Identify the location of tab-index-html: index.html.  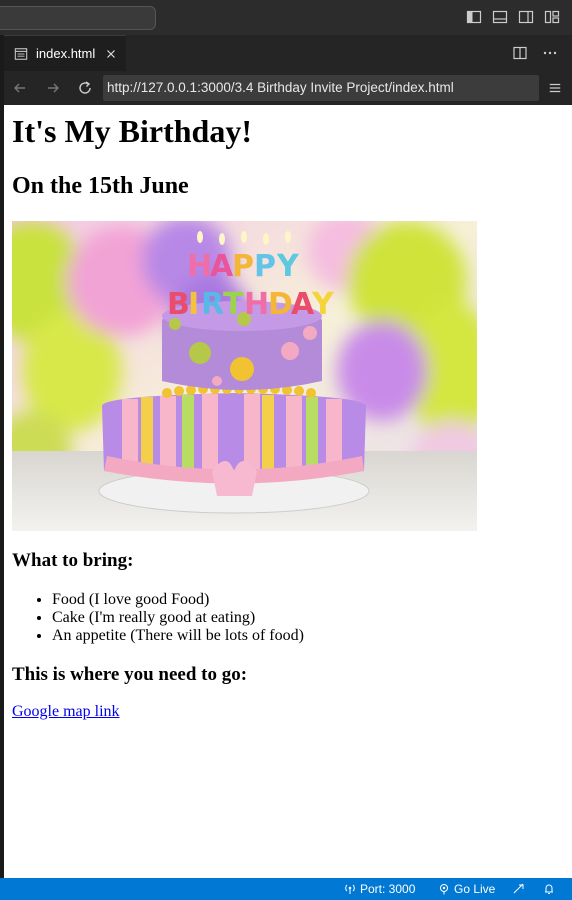
(65, 53).